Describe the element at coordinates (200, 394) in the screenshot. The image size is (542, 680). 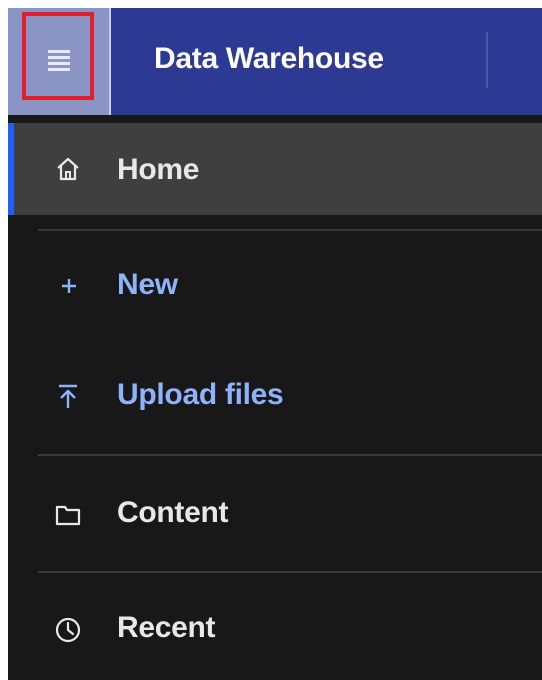
I see `nav-label-upload-files: Upload files` at that location.